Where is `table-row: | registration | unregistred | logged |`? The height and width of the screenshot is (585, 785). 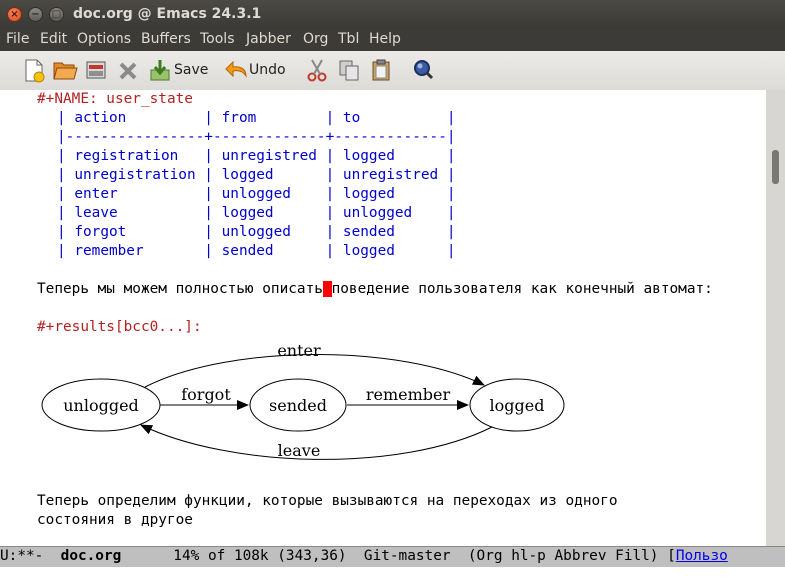 table-row: | registration | unregistred | logged | is located at coordinates (256, 156).